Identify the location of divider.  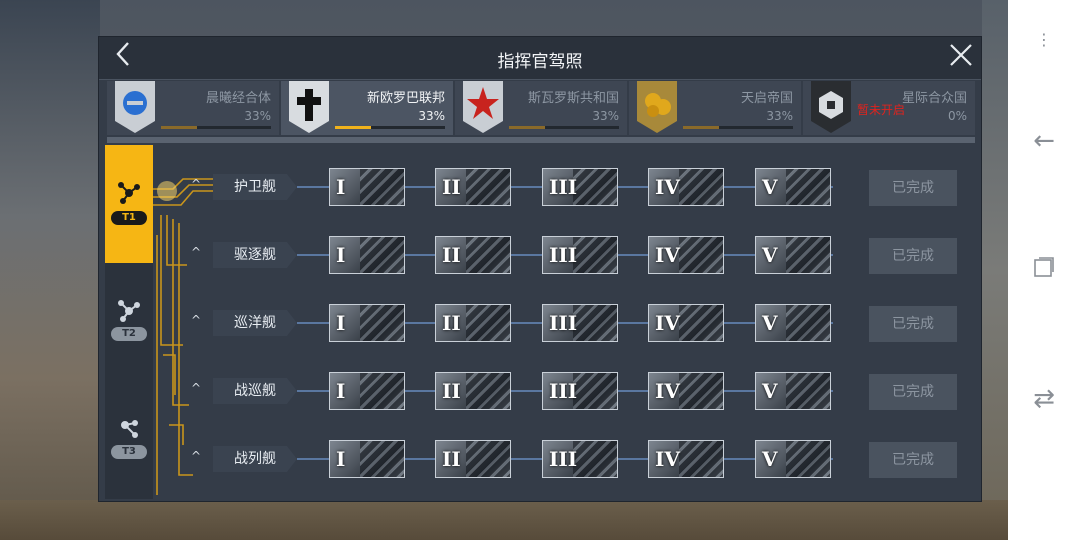
(541, 140).